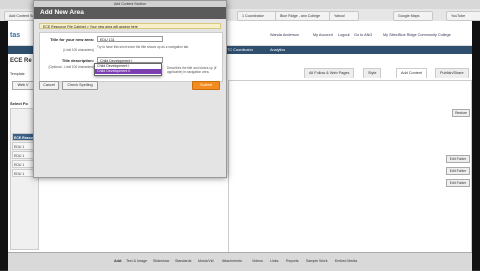 The height and width of the screenshot is (271, 480). I want to click on header-link-account: My Account, so click(323, 35).